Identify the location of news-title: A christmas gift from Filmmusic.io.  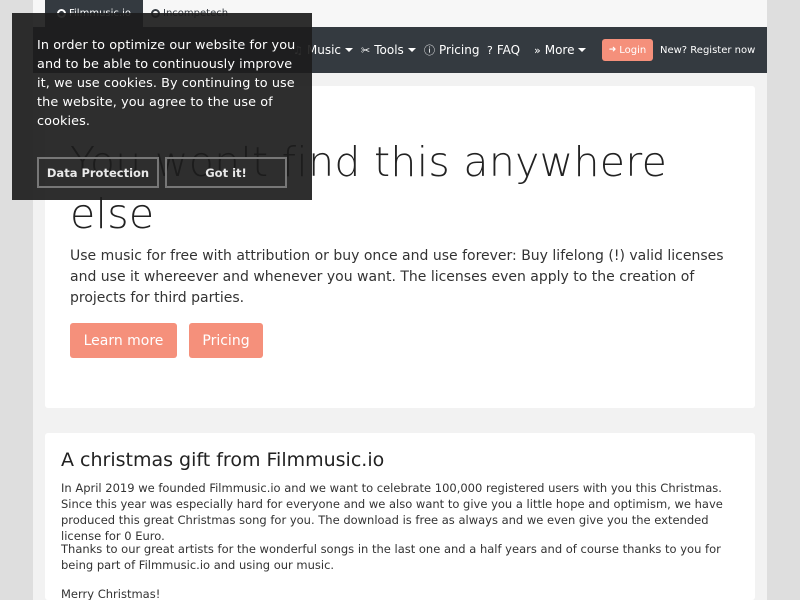
(223, 460).